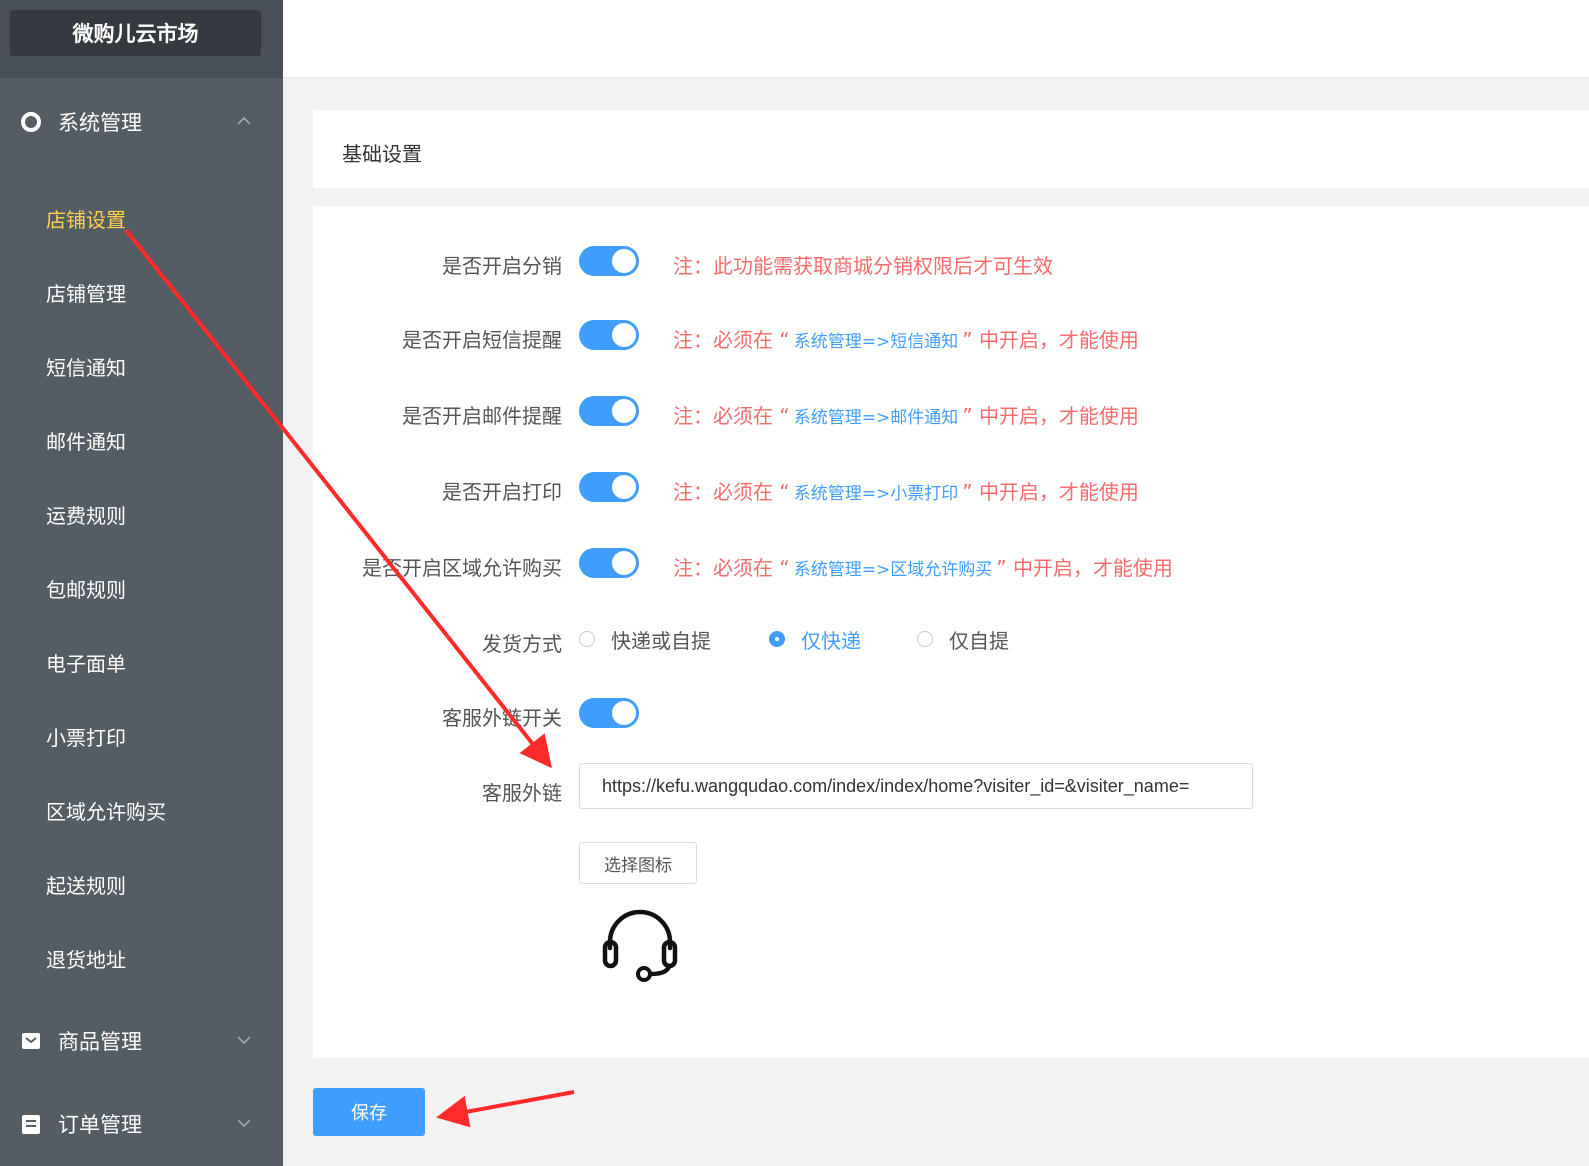  Describe the element at coordinates (86, 663) in the screenshot. I see `sidebar-item-label: 电子面单` at that location.